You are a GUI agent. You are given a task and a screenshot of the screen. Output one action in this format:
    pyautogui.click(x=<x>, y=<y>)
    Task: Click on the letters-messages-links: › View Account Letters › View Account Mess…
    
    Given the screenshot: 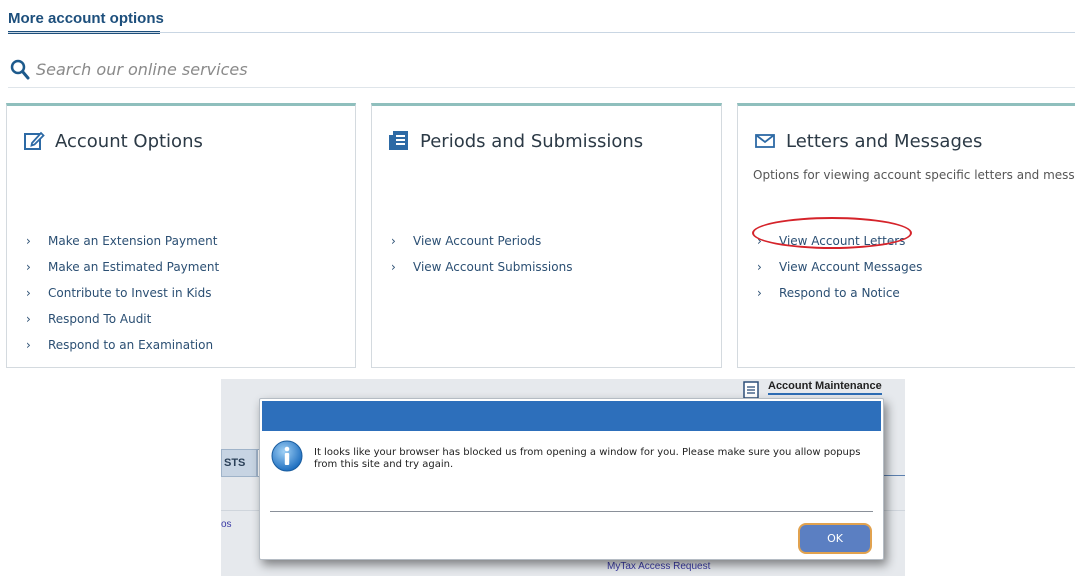 What is the action you would take?
    pyautogui.click(x=839, y=267)
    